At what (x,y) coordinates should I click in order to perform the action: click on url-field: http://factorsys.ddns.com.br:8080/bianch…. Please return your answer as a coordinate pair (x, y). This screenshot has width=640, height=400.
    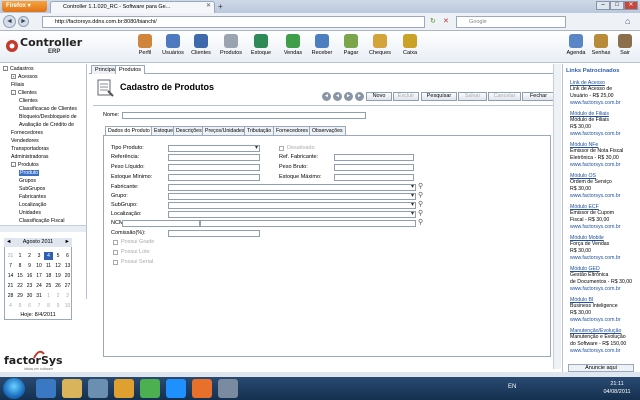
    Looking at the image, I should click on (233, 22).